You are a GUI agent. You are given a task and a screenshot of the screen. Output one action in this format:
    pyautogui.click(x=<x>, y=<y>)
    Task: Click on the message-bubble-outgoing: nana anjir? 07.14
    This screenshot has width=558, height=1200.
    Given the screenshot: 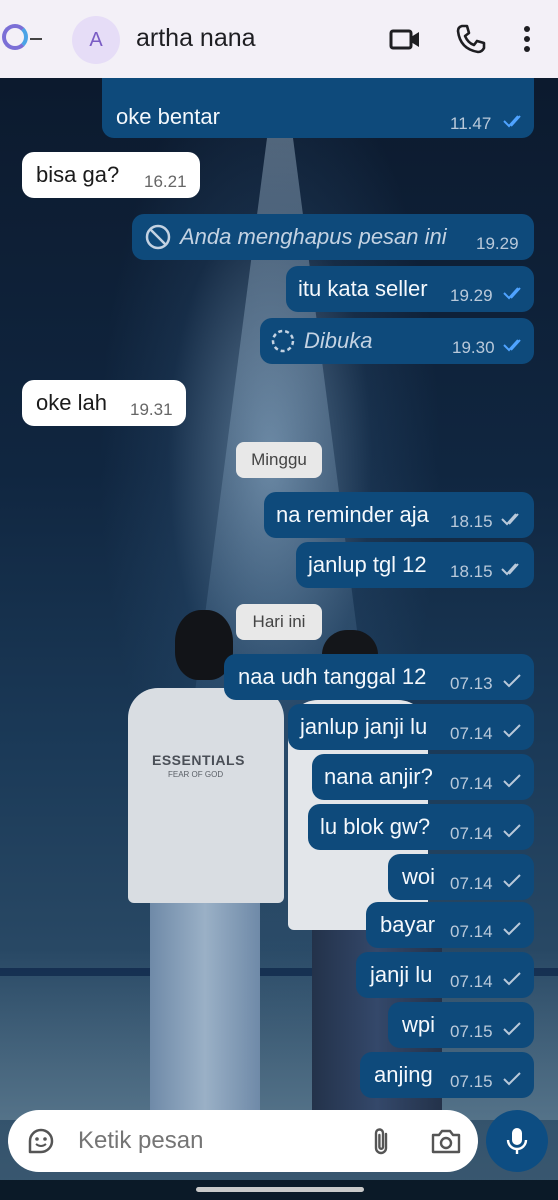 What is the action you would take?
    pyautogui.click(x=423, y=777)
    